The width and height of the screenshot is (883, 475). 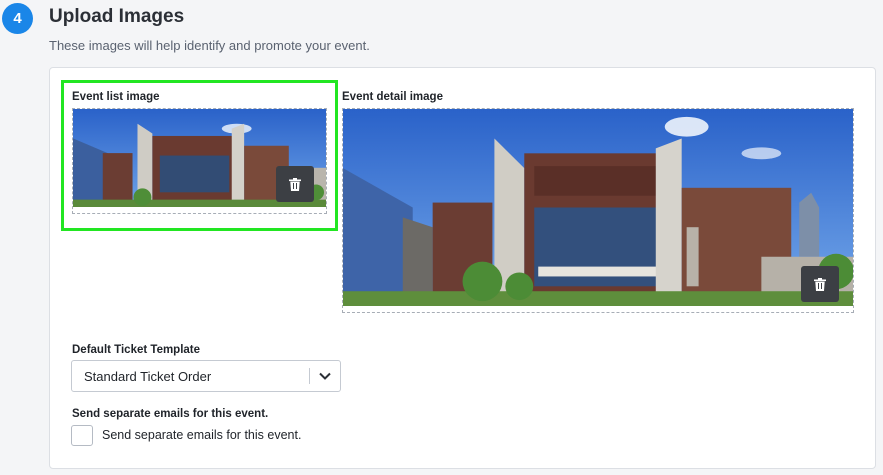 I want to click on ticket-template-label: Default Ticket Template, so click(x=136, y=350).